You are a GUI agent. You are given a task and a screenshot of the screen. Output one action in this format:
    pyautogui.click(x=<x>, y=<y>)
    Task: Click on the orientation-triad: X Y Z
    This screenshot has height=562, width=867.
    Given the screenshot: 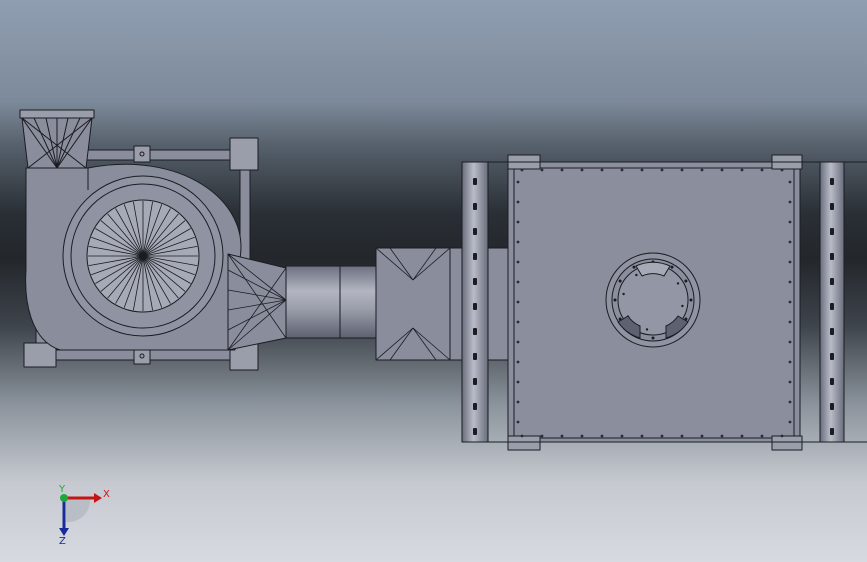 What is the action you would take?
    pyautogui.click(x=80, y=513)
    